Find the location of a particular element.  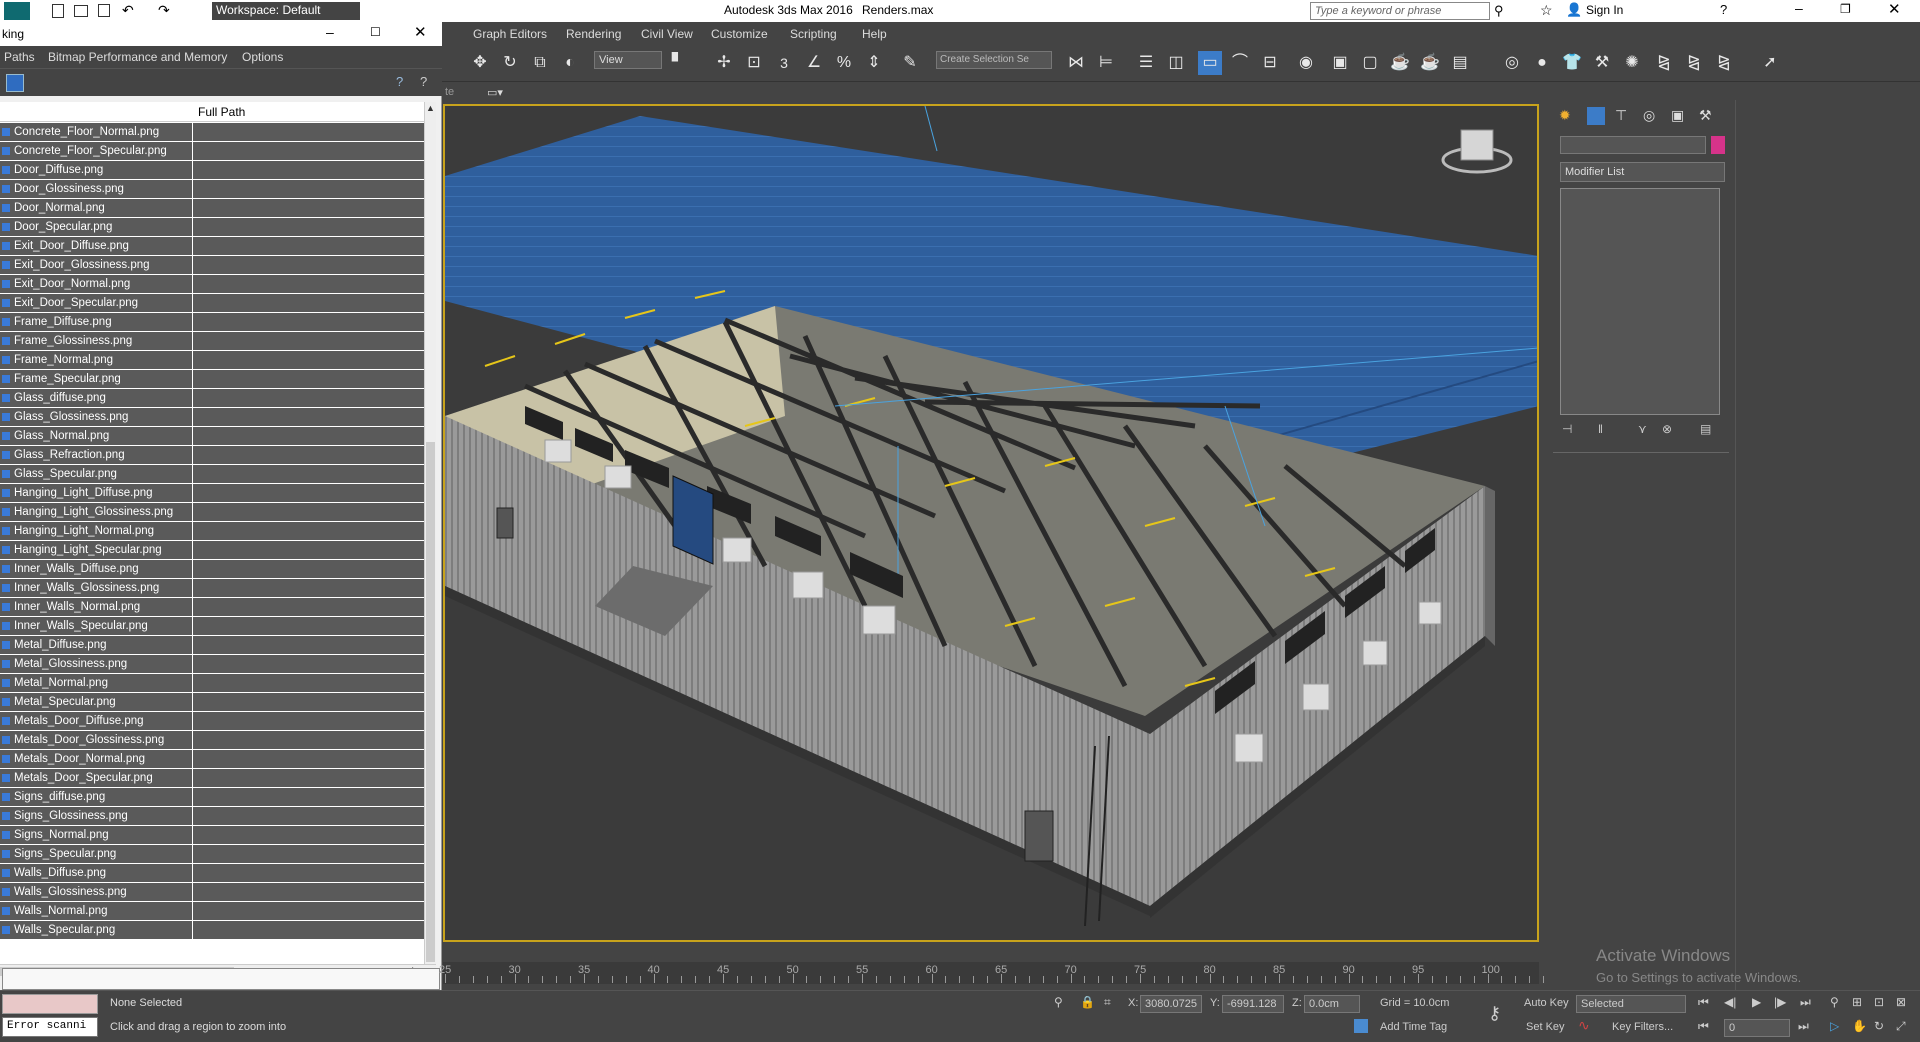

remove-modifier-icon: ⊗ is located at coordinates (1667, 429).